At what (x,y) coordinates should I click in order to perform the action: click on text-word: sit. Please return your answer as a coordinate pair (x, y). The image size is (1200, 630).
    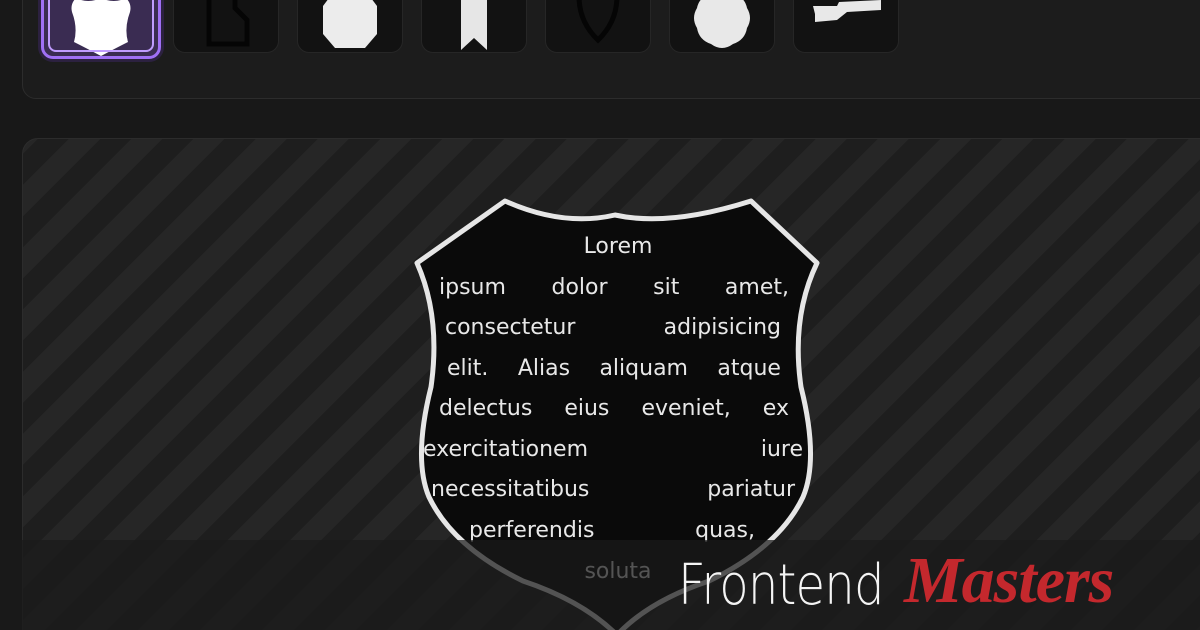
    Looking at the image, I should click on (666, 287).